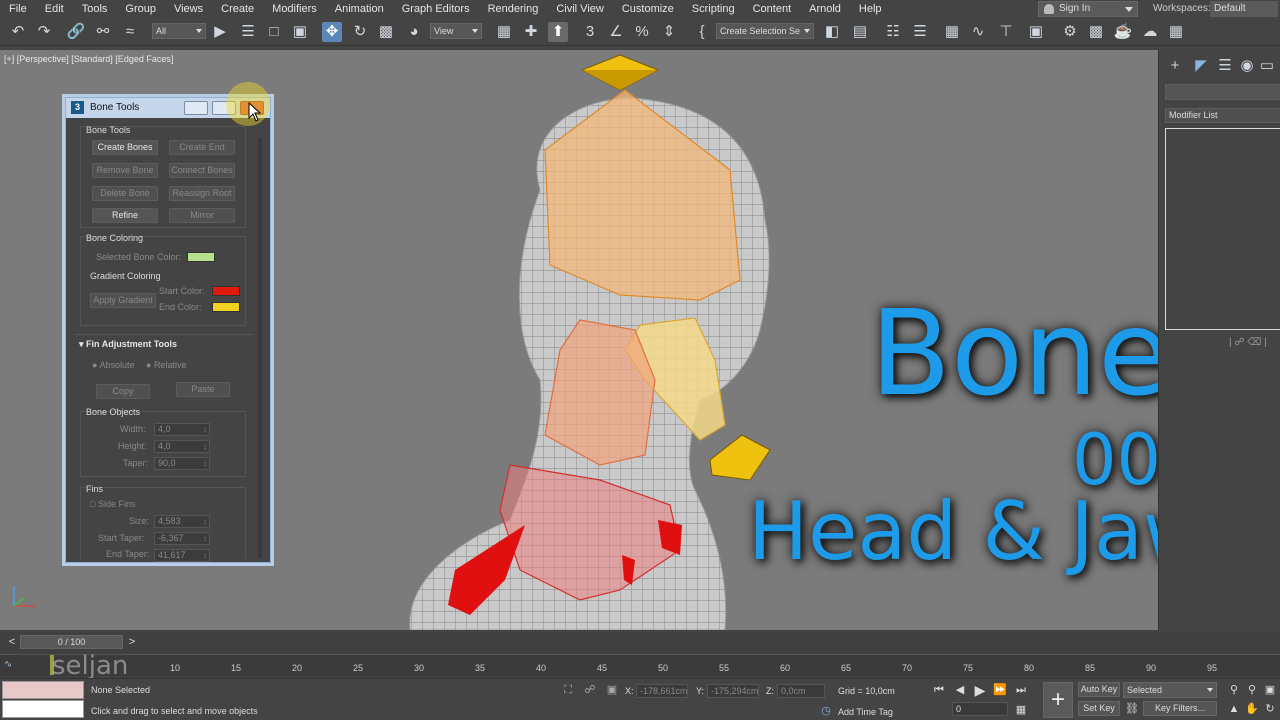  Describe the element at coordinates (1000, 690) in the screenshot. I see `next-key-icon: ⏩` at that location.